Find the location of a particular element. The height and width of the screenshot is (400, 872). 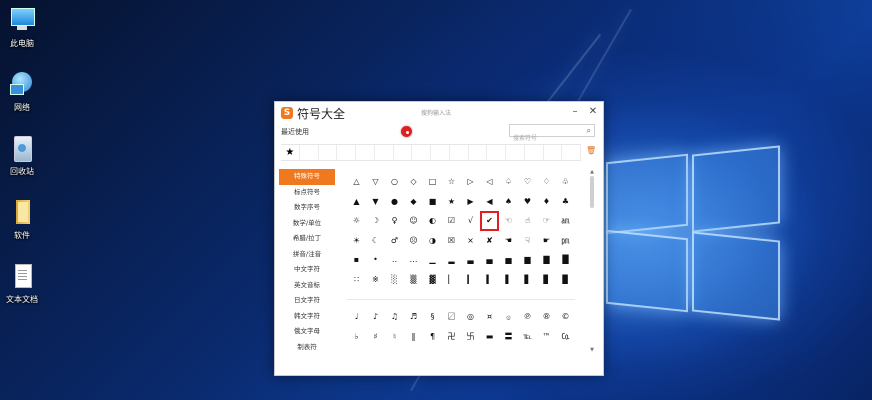

symbol-cell: ¶ is located at coordinates (432, 337).